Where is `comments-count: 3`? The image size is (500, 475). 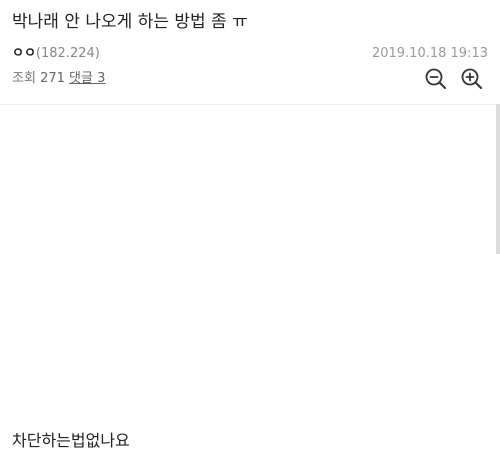 comments-count: 3 is located at coordinates (101, 78).